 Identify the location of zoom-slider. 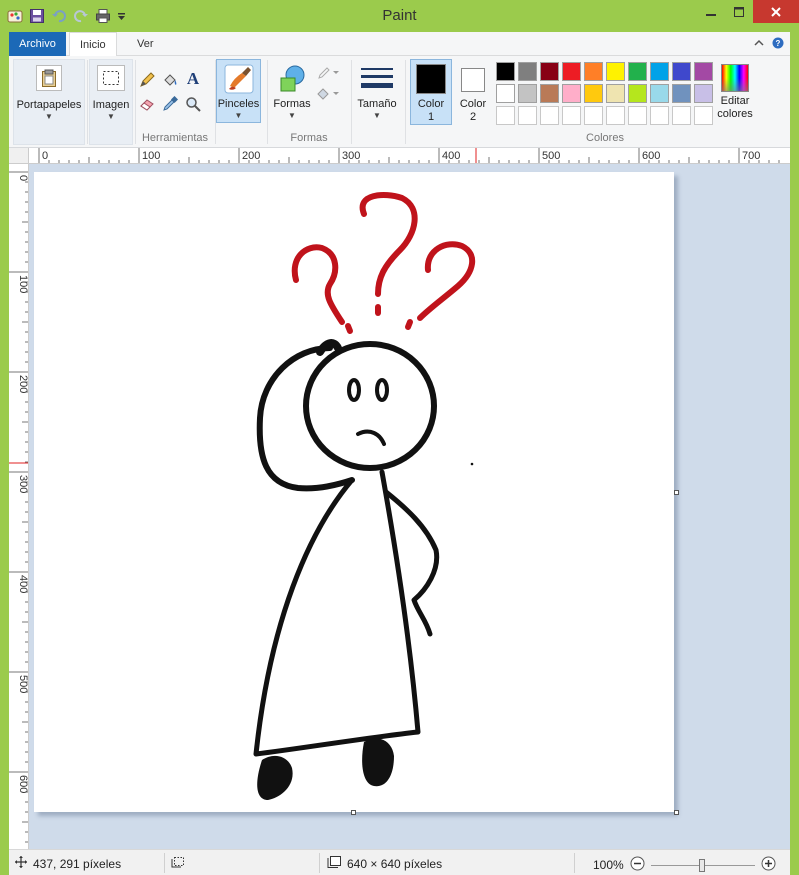
(702, 865).